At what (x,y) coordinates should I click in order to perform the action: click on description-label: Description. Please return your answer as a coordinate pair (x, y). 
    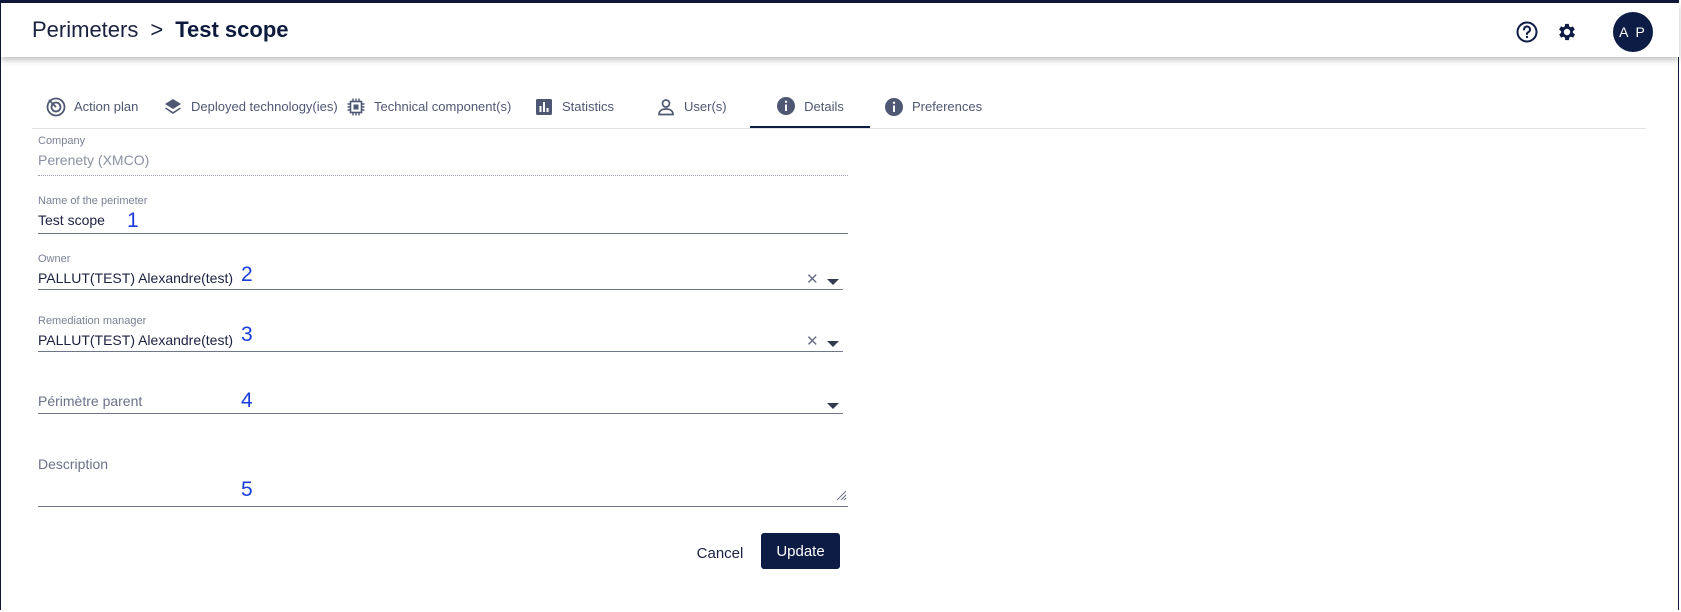
    Looking at the image, I should click on (73, 464).